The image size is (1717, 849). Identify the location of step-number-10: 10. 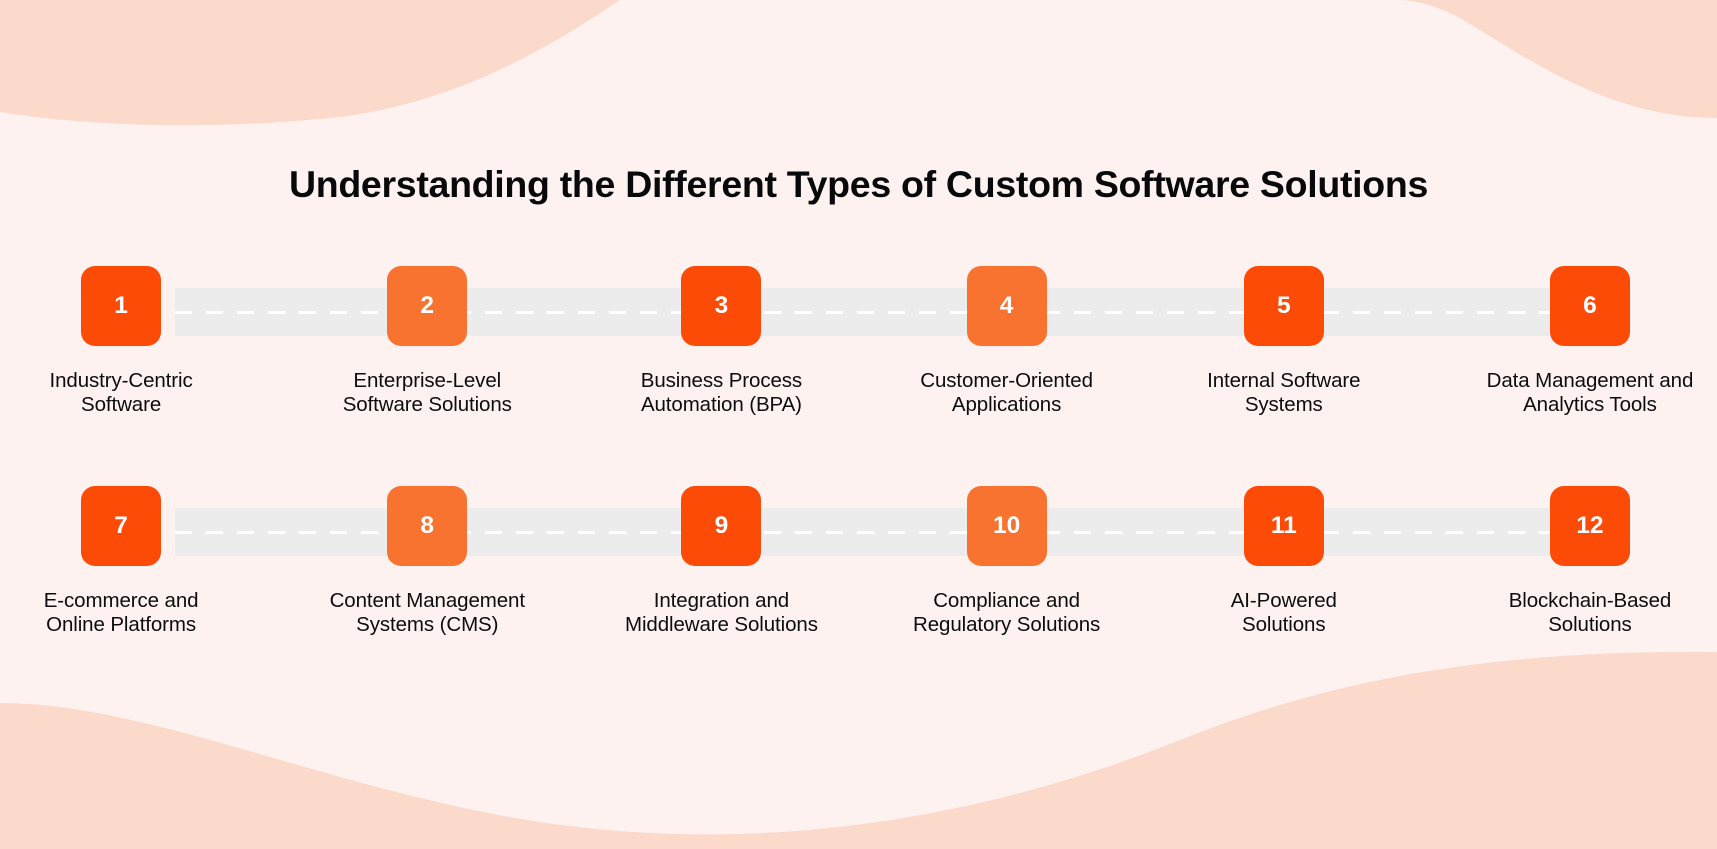
(1006, 525).